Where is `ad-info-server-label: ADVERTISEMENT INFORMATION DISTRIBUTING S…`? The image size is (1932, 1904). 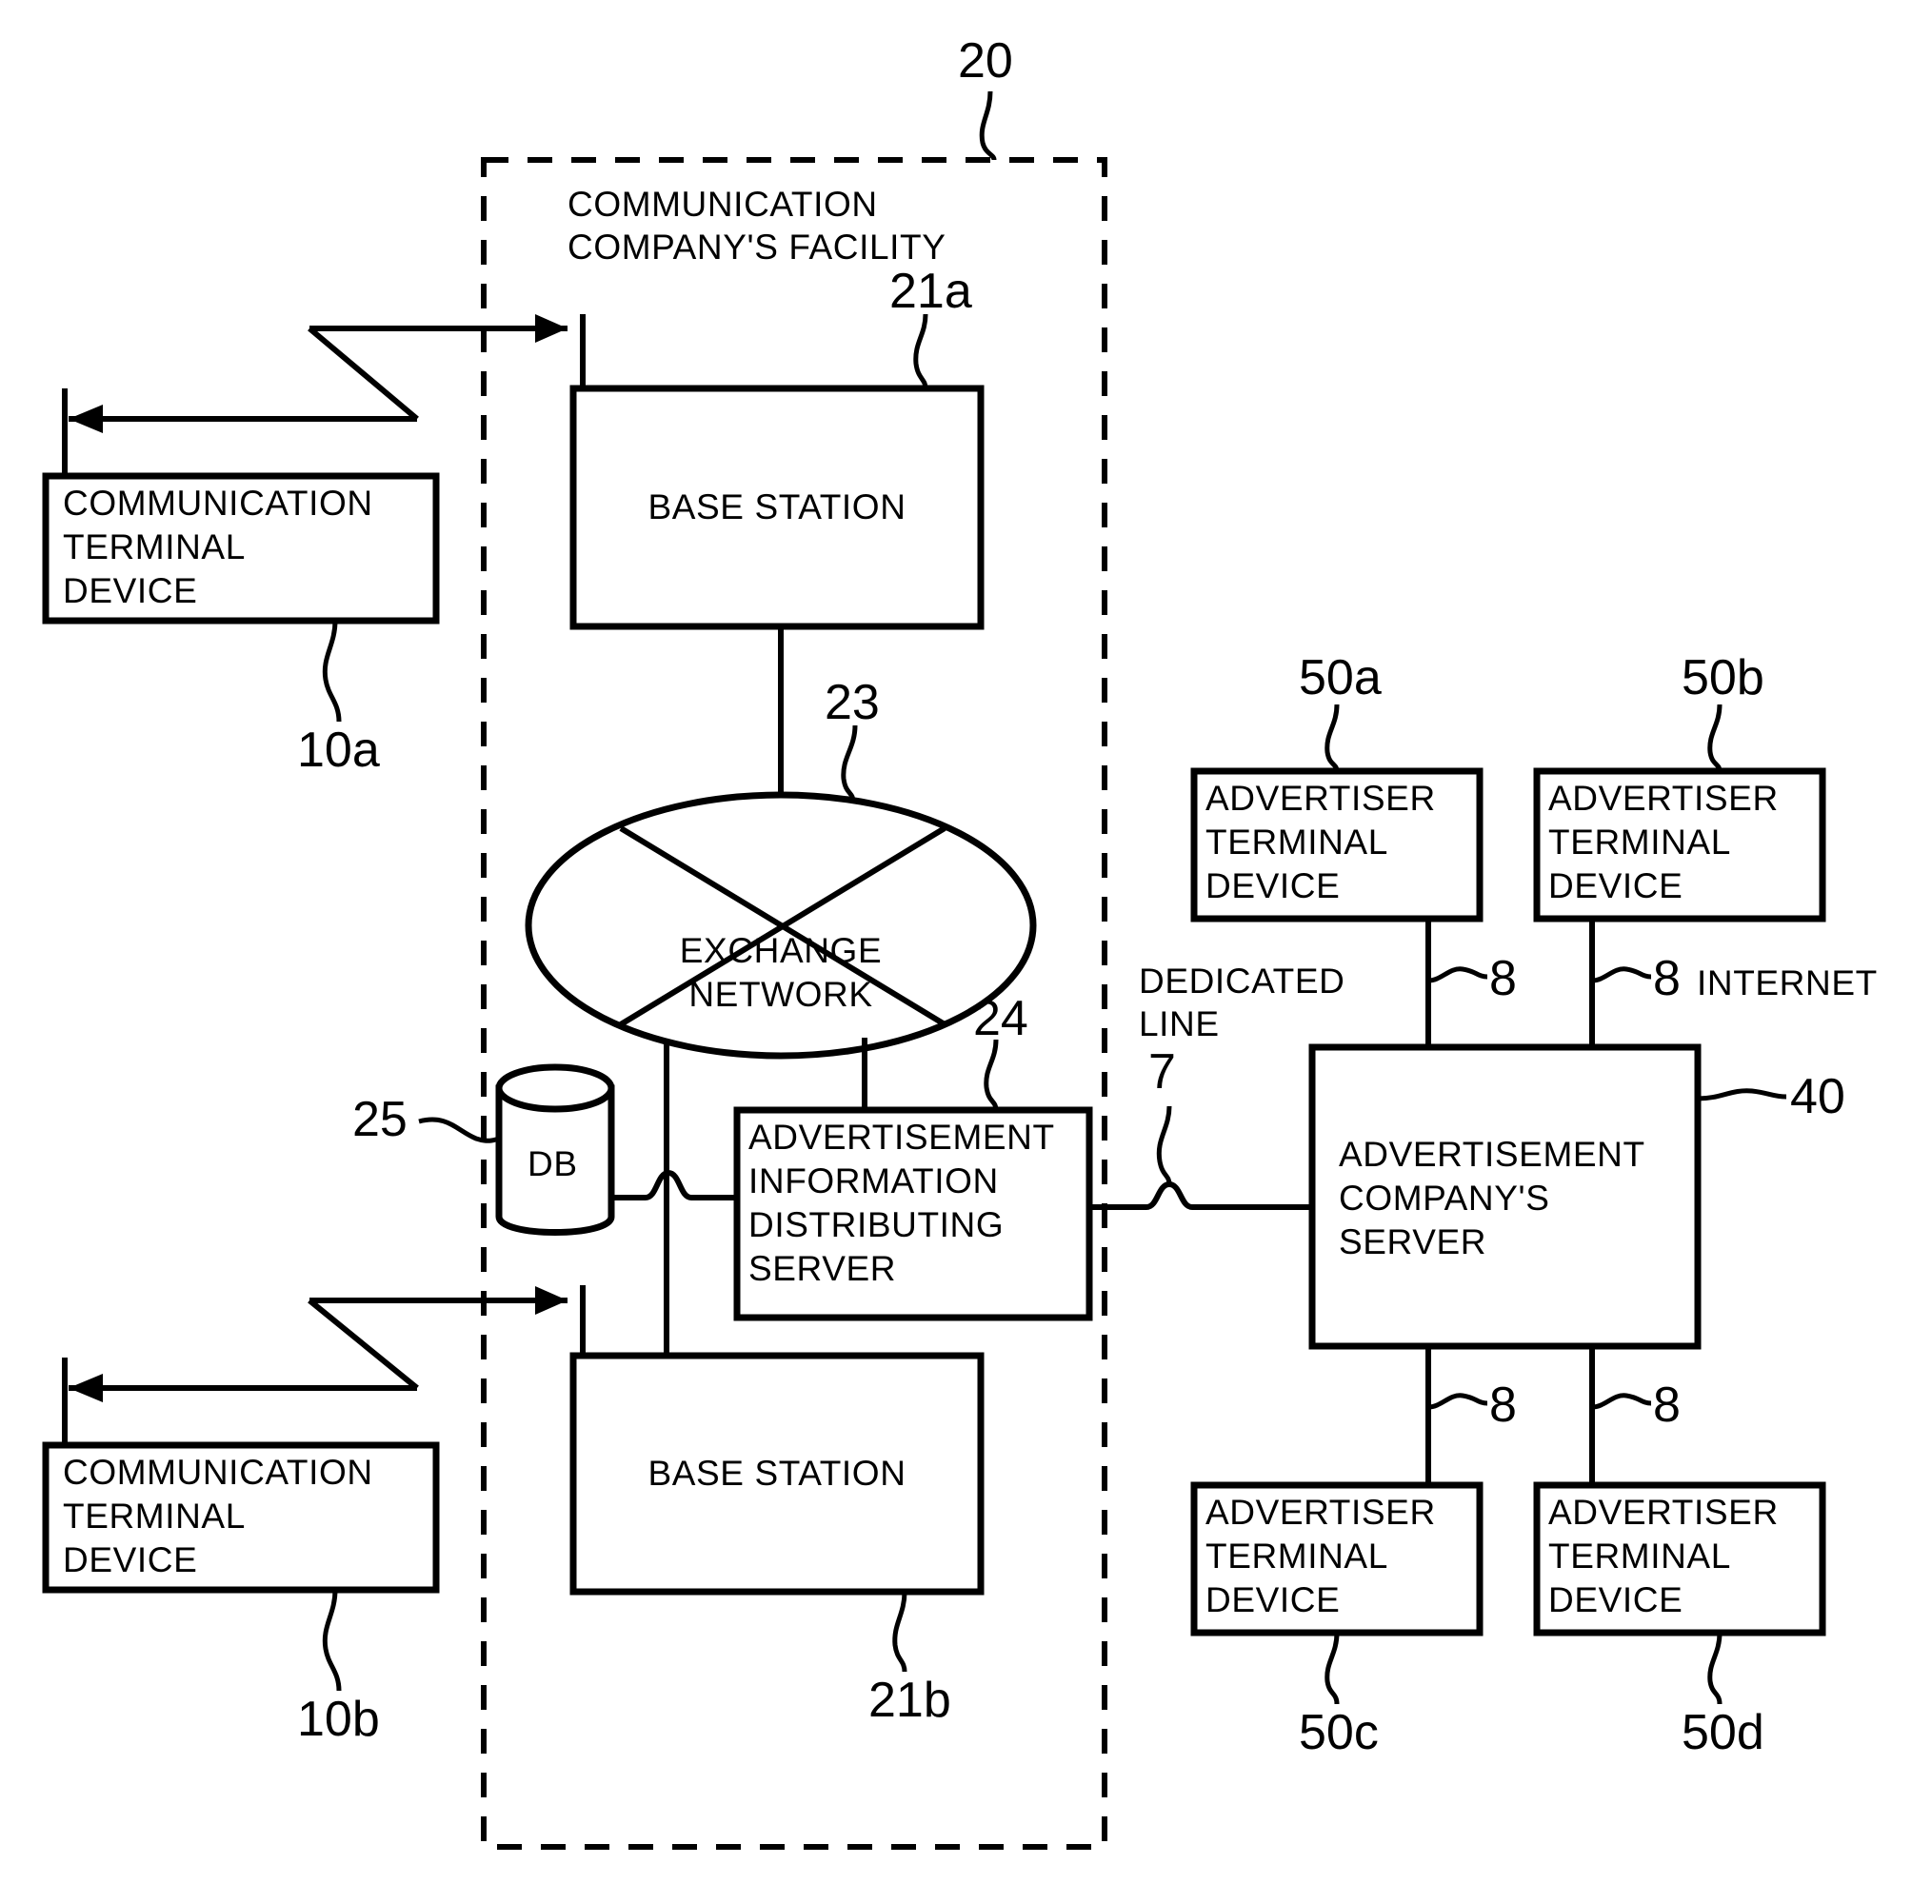
ad-info-server-label: ADVERTISEMENT INFORMATION DISTRIBUTING S… is located at coordinates (901, 1203).